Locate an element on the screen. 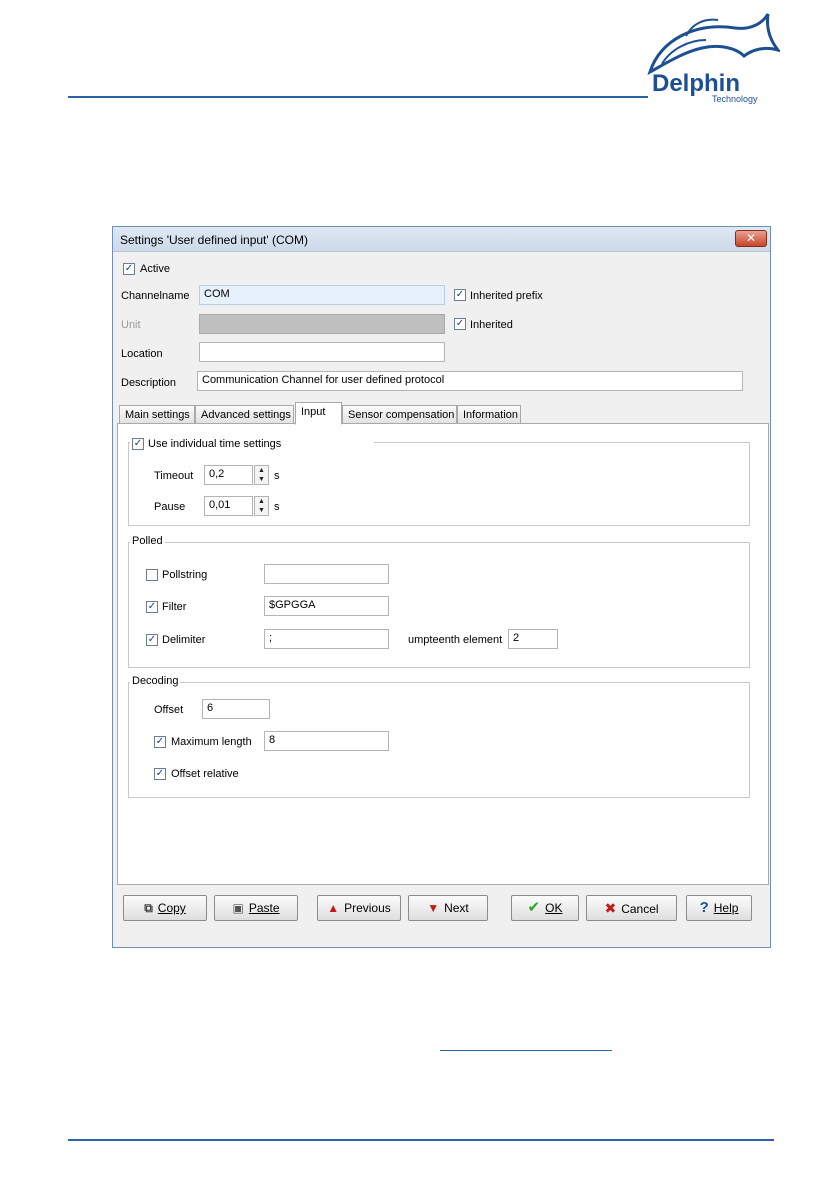 Image resolution: width=839 pixels, height=1191 pixels. maximum-length-label: Maximum length is located at coordinates (211, 742).